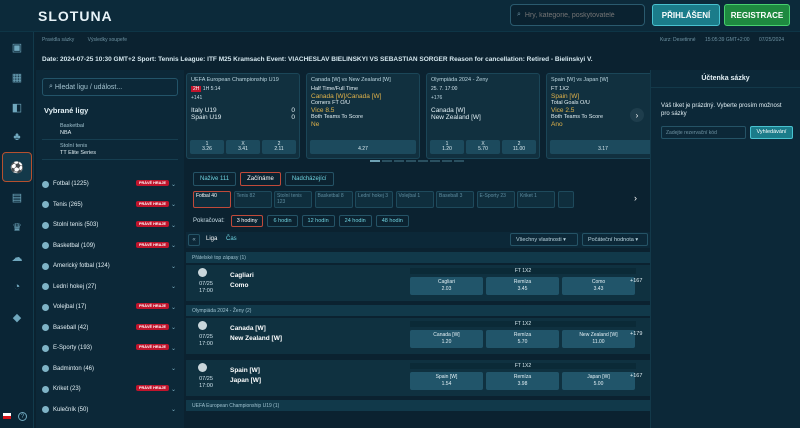  Describe the element at coordinates (212, 199) in the screenshot. I see `sport-chip: Fotbal 40` at that location.